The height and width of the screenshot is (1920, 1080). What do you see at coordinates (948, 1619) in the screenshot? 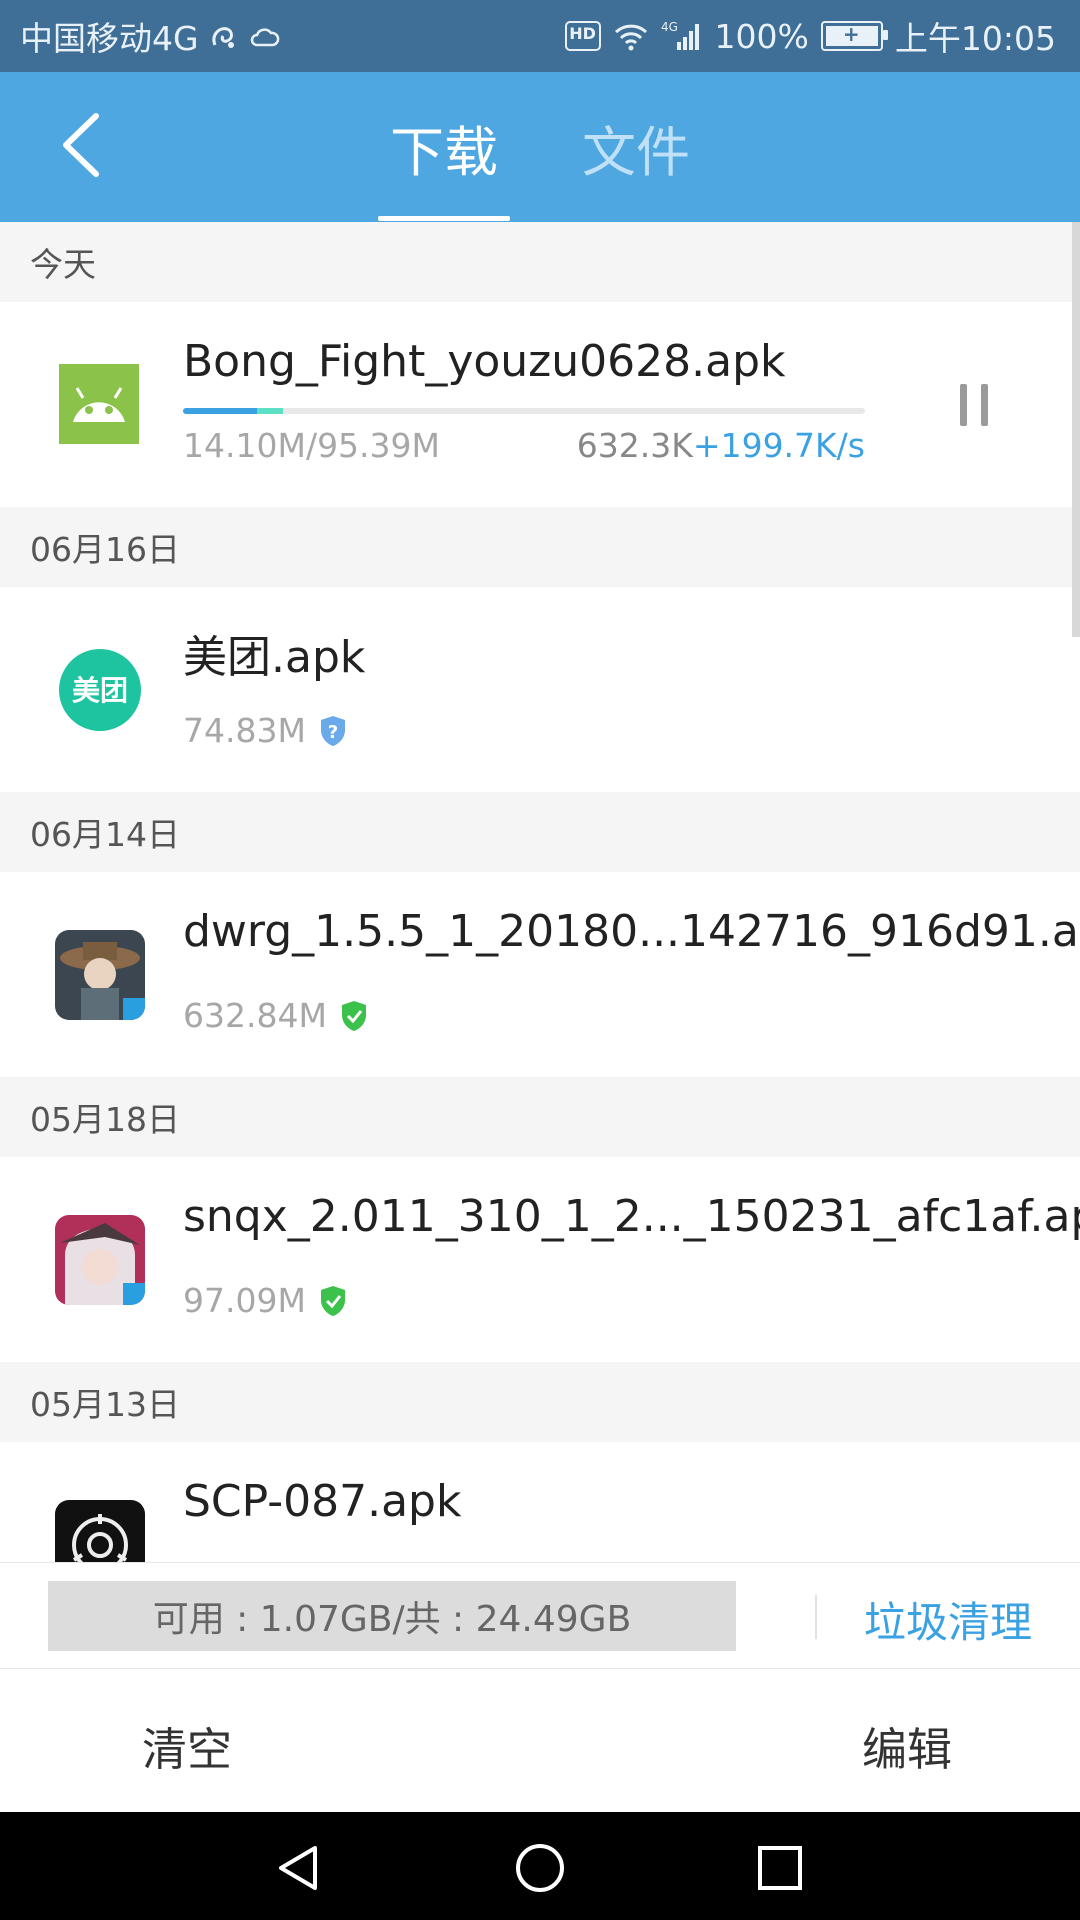
I see `clean-junk-button: 垃圾清理` at bounding box center [948, 1619].